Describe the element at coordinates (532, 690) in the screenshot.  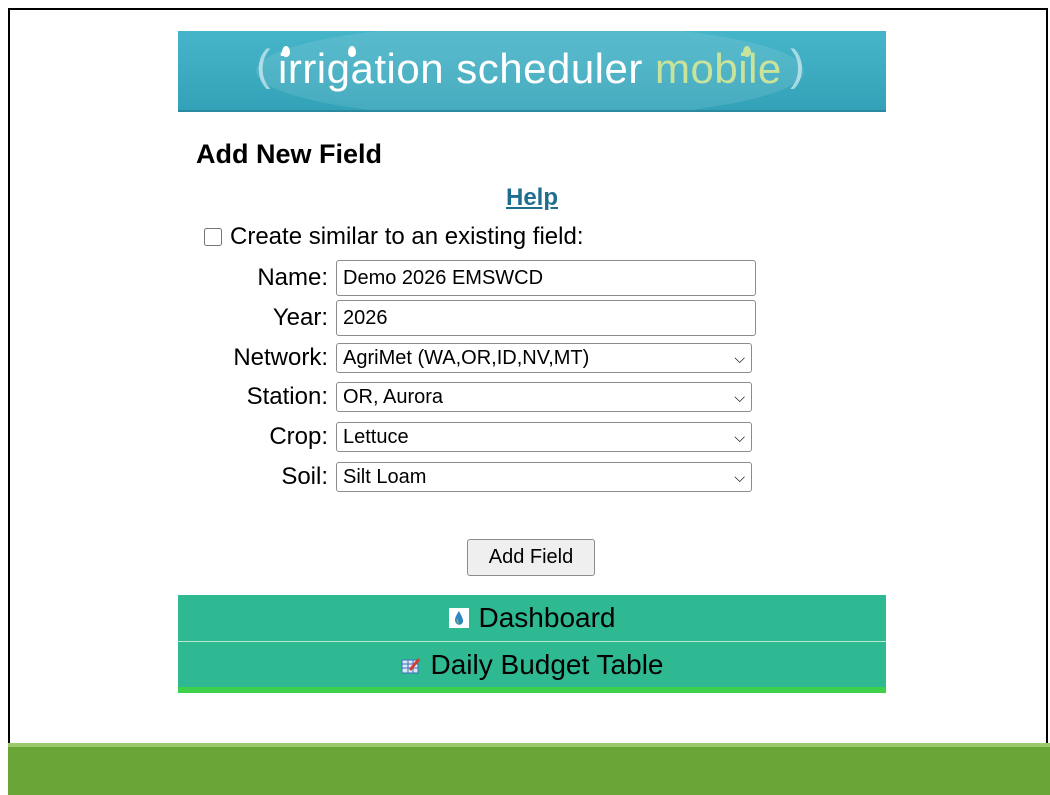
I see `nav-bottom-bar` at that location.